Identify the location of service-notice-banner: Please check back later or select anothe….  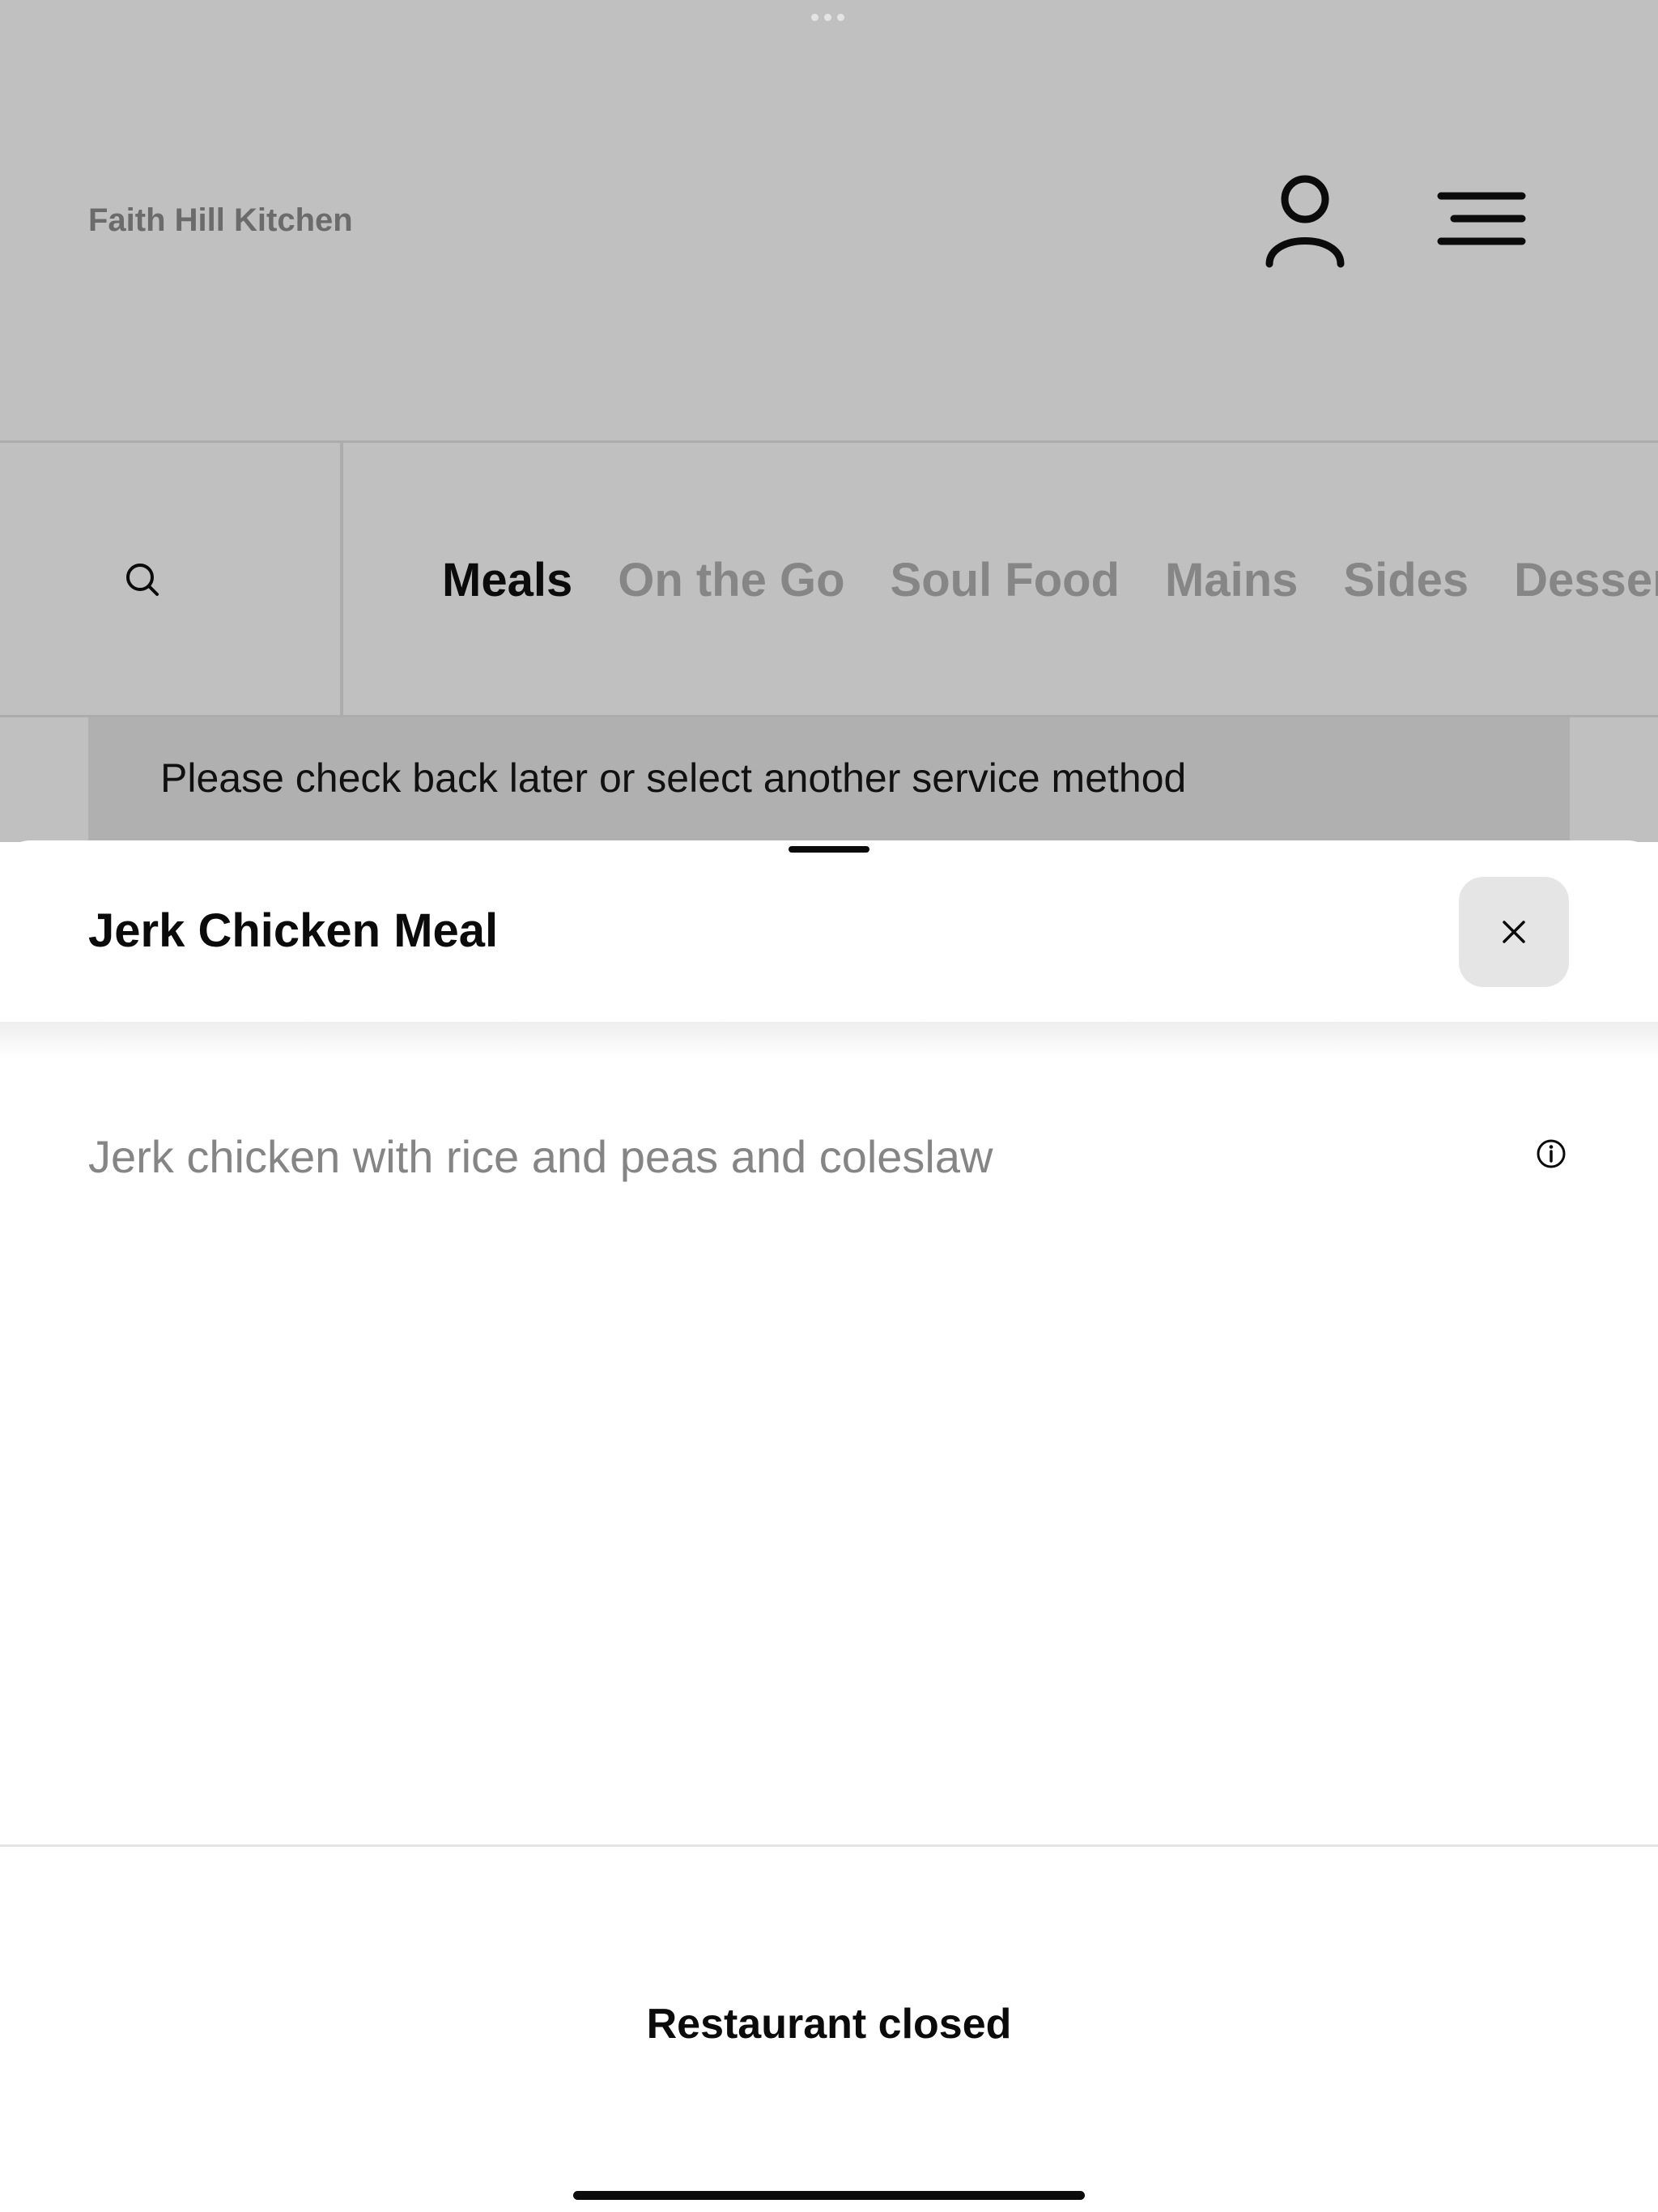
(829, 782).